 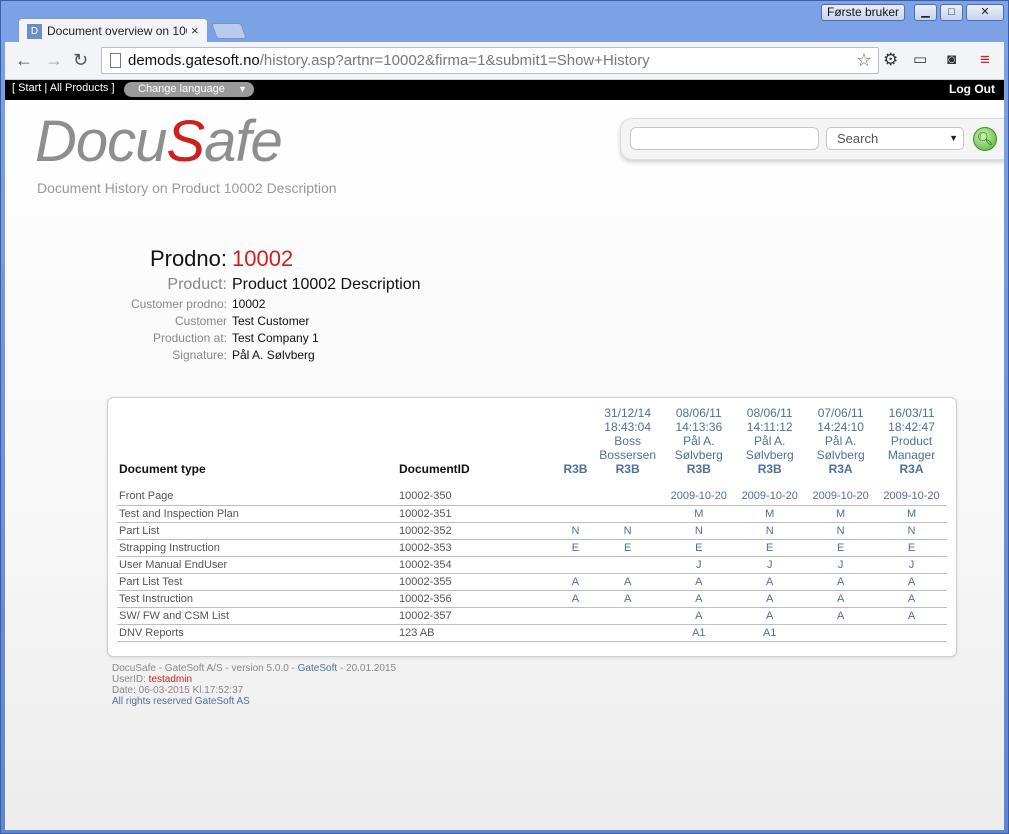 I want to click on new-tab-button, so click(x=229, y=31).